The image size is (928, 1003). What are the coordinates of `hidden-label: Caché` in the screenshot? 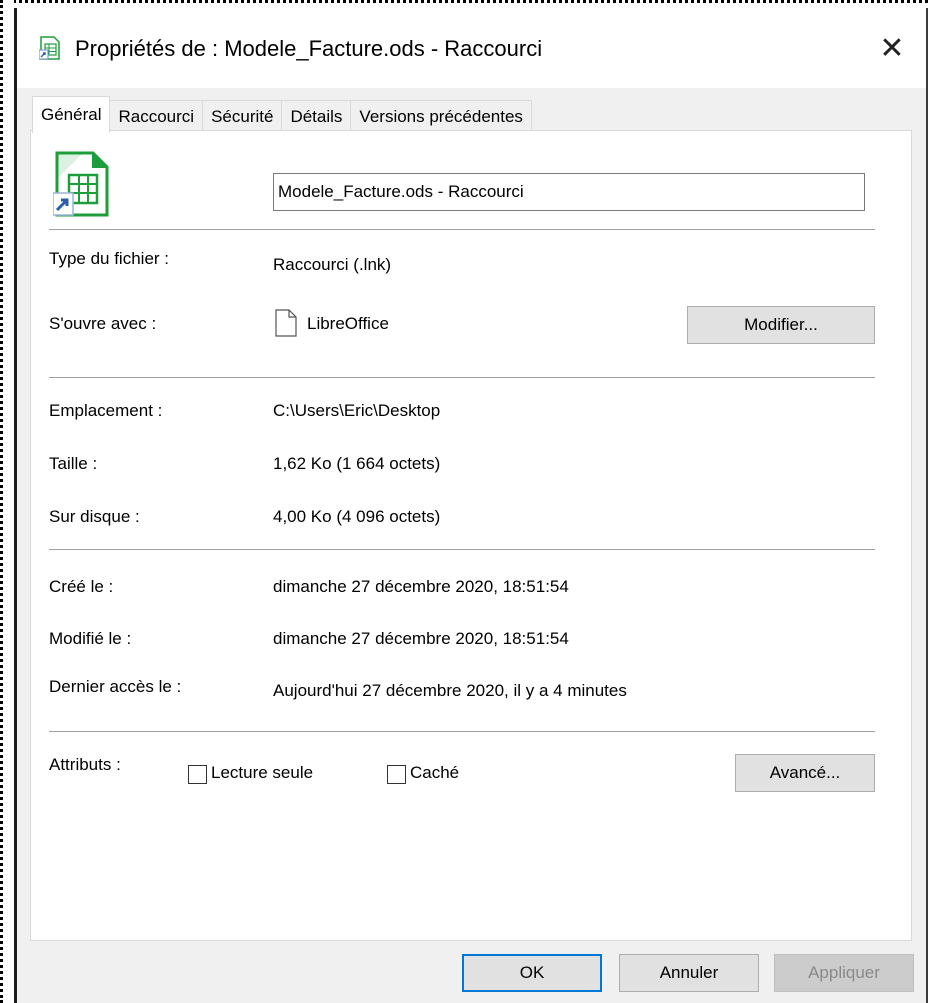 It's located at (434, 773).